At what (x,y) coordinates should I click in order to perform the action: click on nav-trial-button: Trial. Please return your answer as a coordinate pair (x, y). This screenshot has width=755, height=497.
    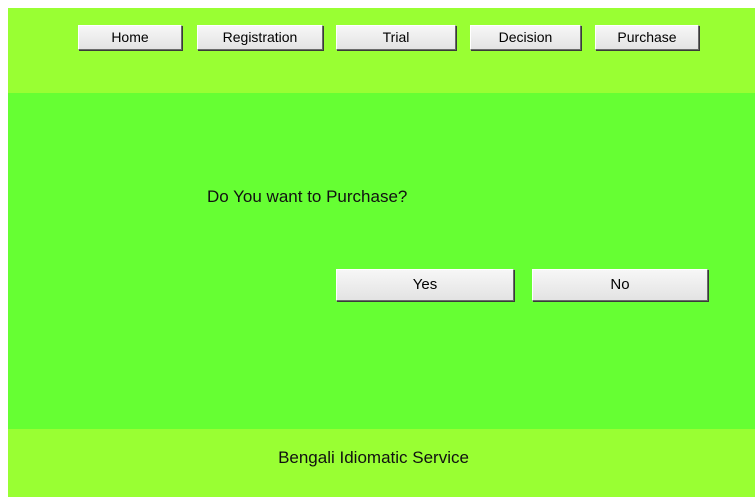
    Looking at the image, I should click on (396, 37).